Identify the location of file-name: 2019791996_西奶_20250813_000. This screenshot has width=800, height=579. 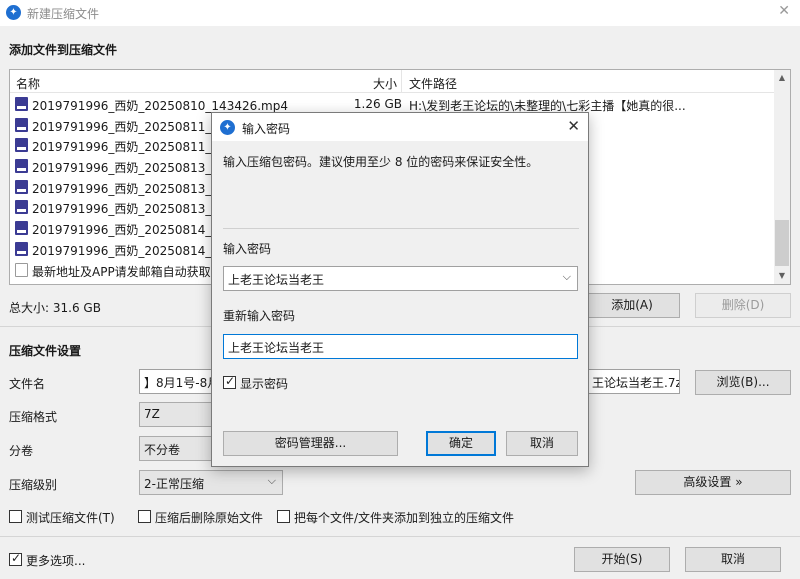
(133, 168).